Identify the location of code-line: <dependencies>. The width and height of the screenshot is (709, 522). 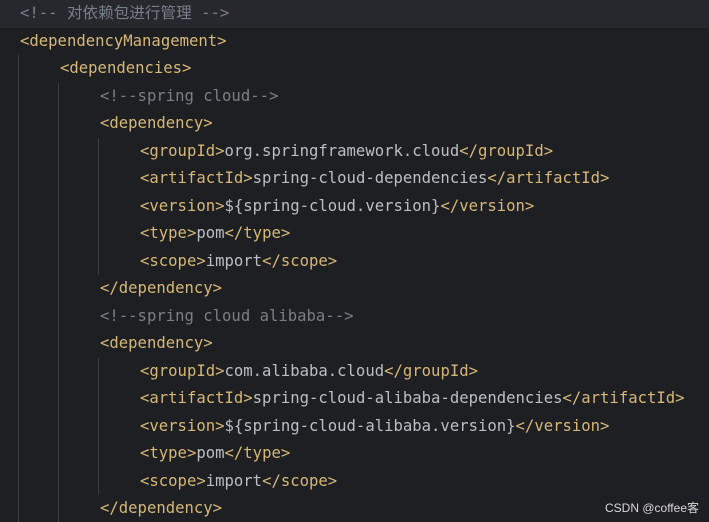
(354, 69).